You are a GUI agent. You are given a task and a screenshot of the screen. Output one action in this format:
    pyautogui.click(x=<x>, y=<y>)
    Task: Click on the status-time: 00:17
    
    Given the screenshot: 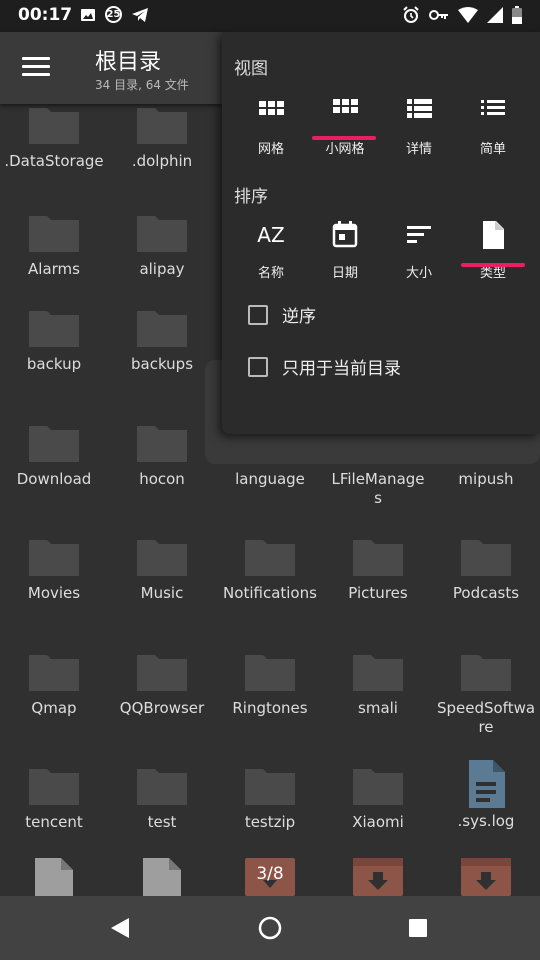 What is the action you would take?
    pyautogui.click(x=45, y=15)
    